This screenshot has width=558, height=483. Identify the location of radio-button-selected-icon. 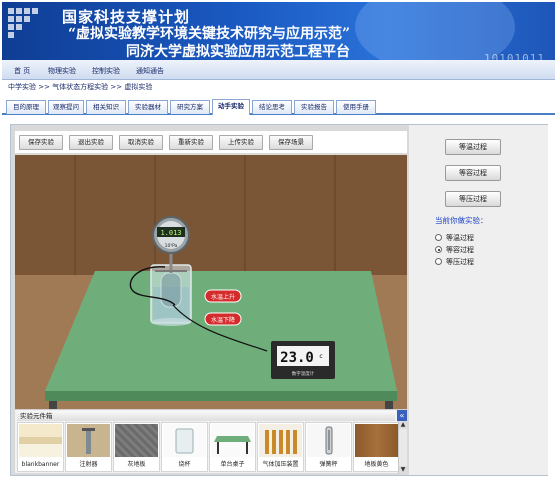
(438, 249).